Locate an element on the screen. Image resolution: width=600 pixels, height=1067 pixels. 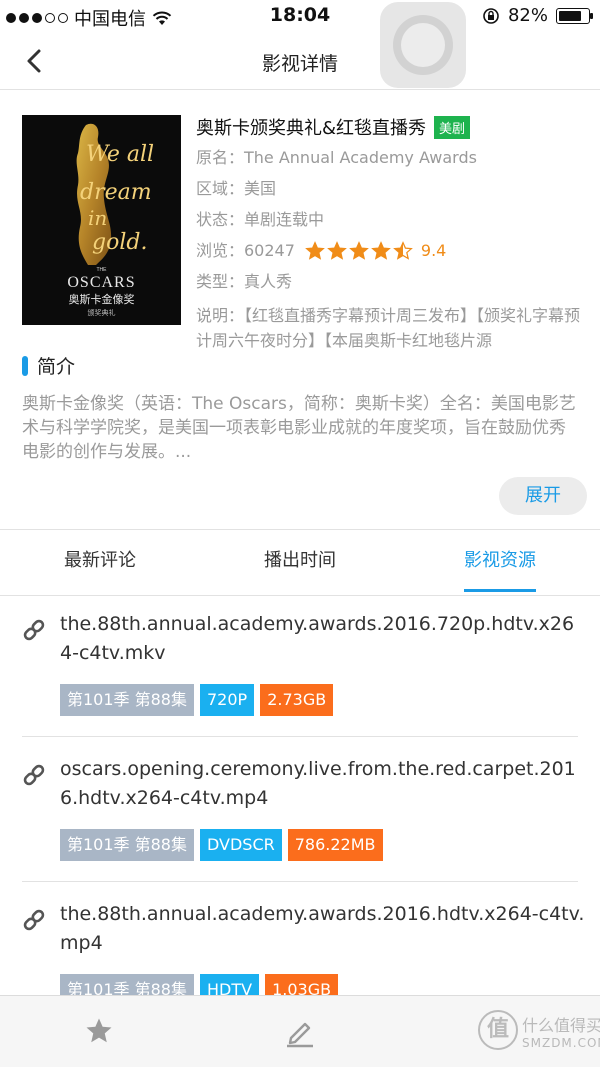
resource-badges: 第101季 第88集 DVDSCR 786.22MB is located at coordinates (221, 845).